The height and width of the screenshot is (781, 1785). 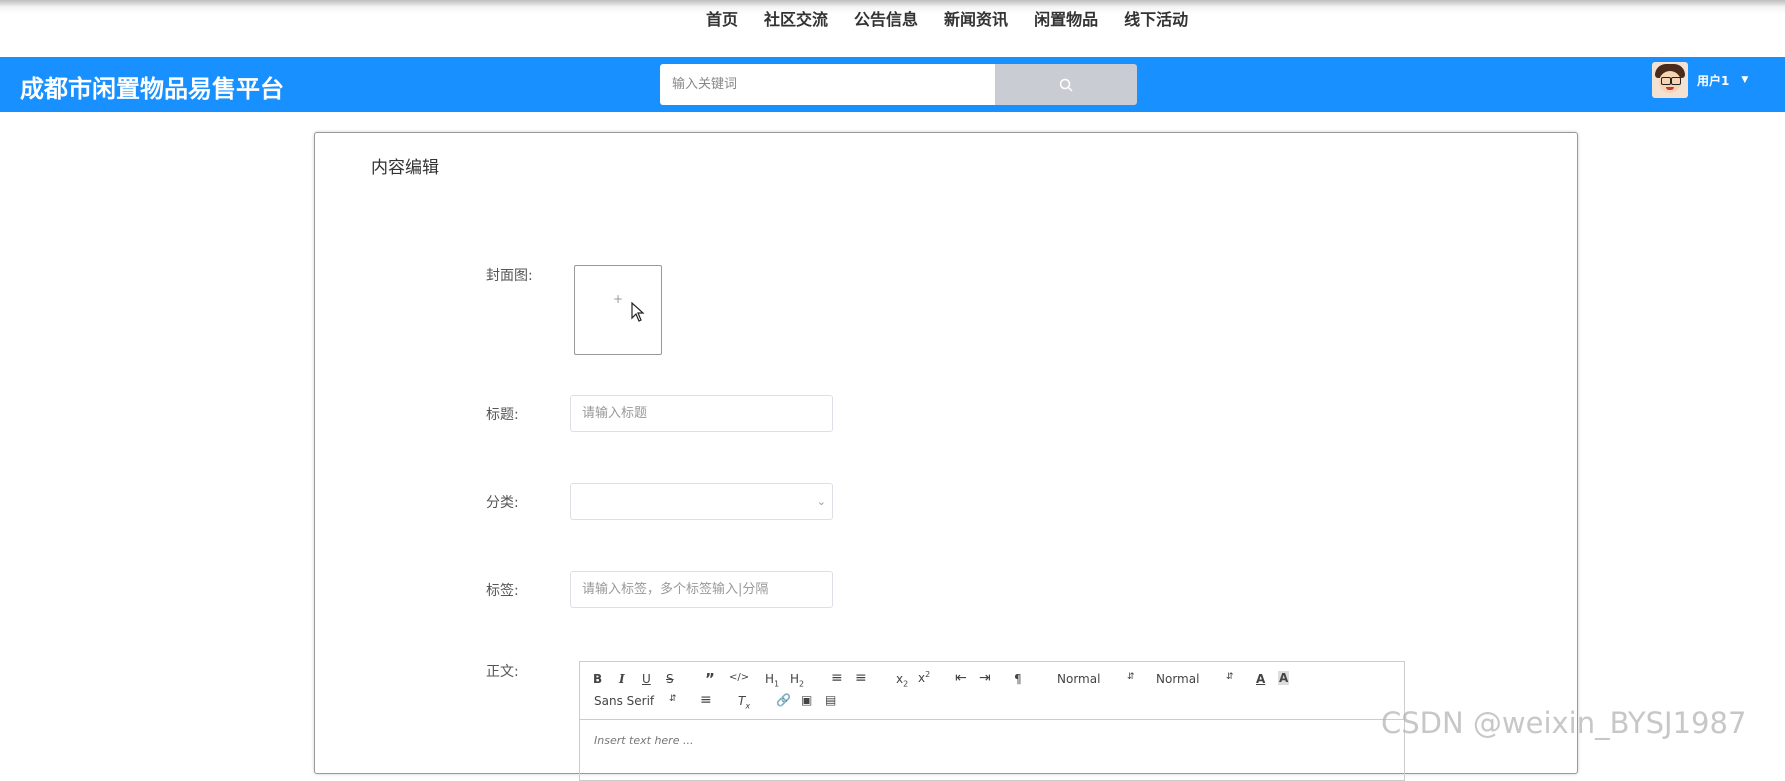 I want to click on search-button, so click(x=1066, y=84).